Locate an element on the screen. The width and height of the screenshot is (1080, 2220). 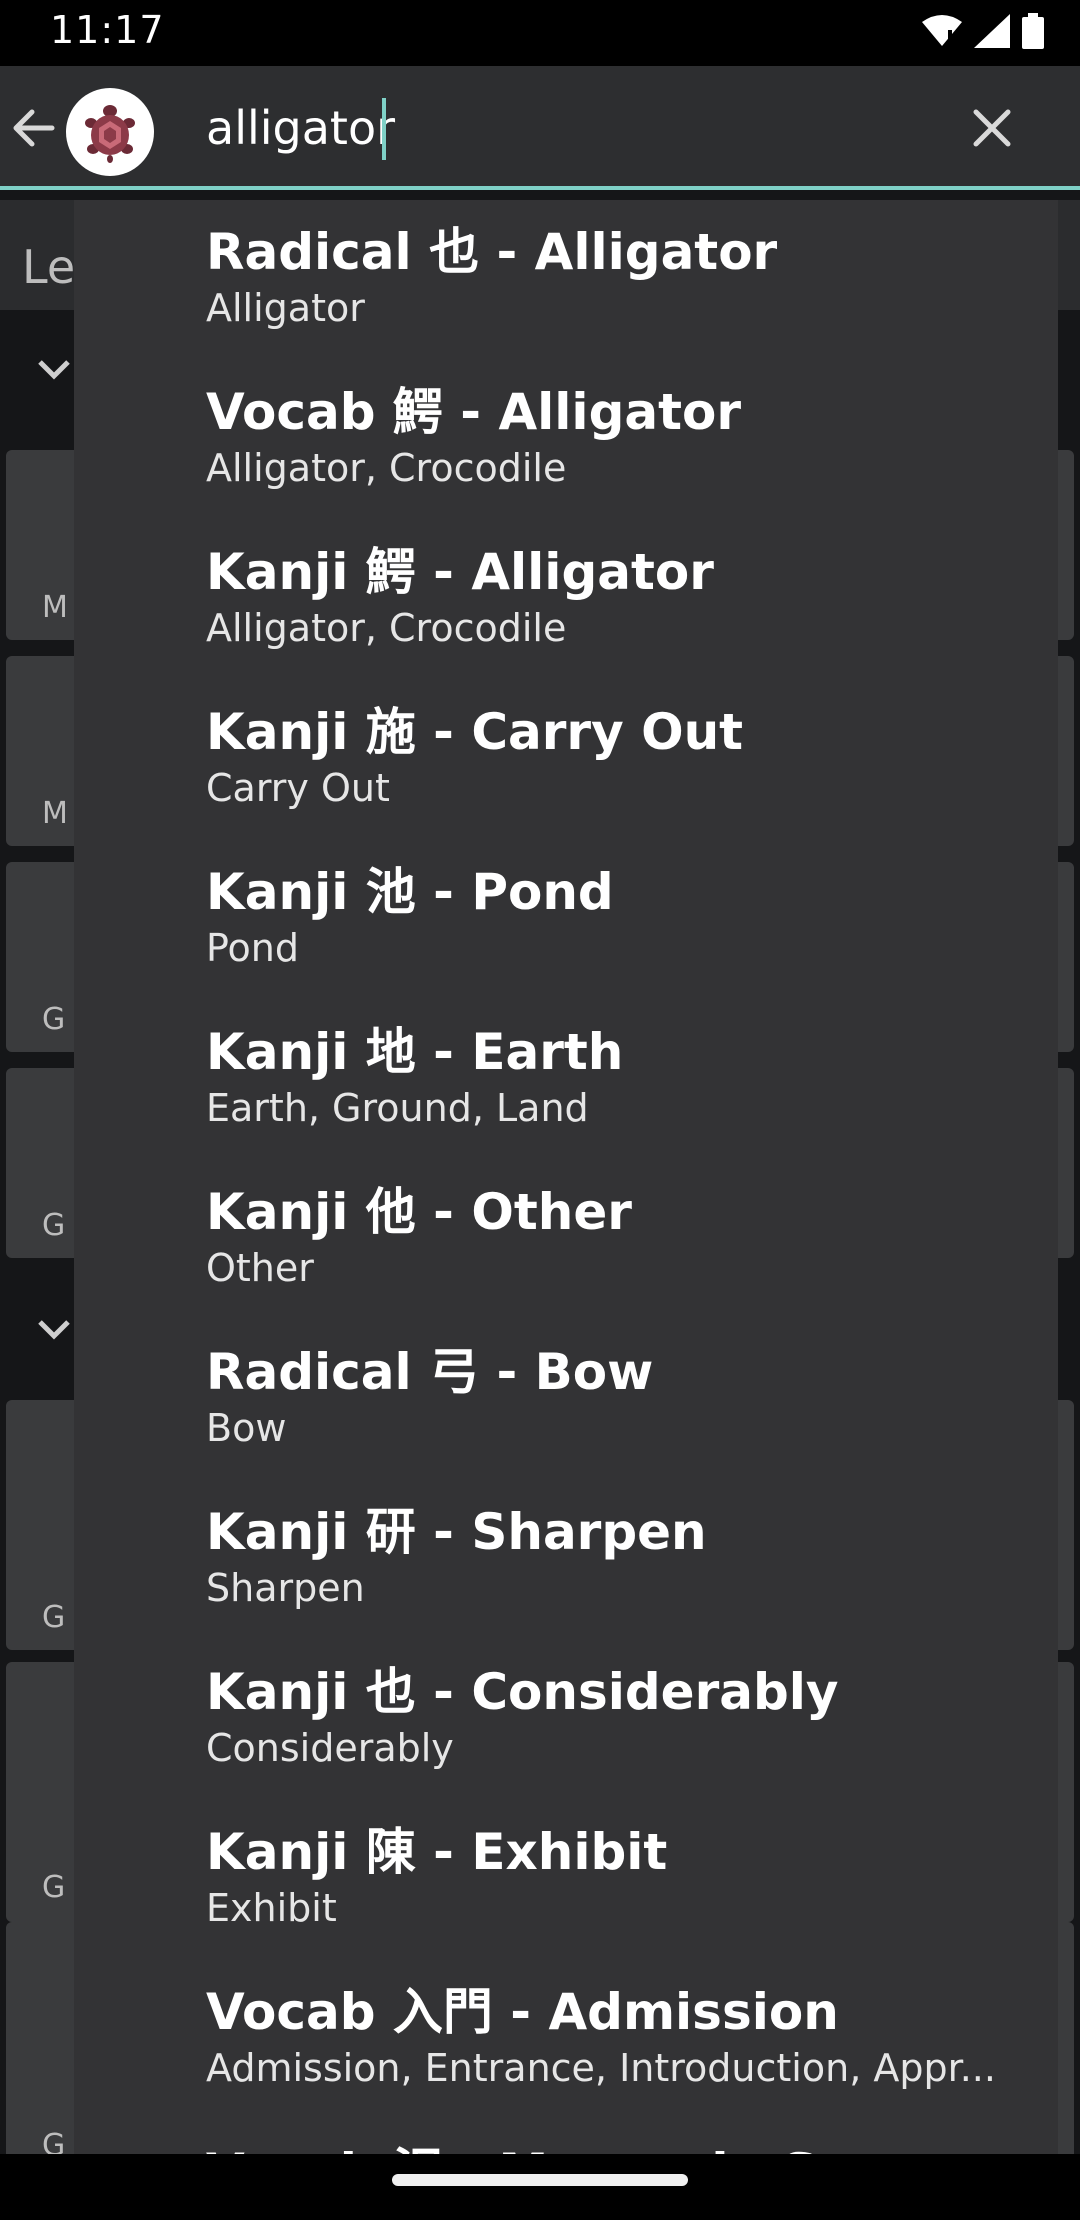
suggestion-item: Kanji 鰐 - Alligator Alligator, Crocodile is located at coordinates (566, 600).